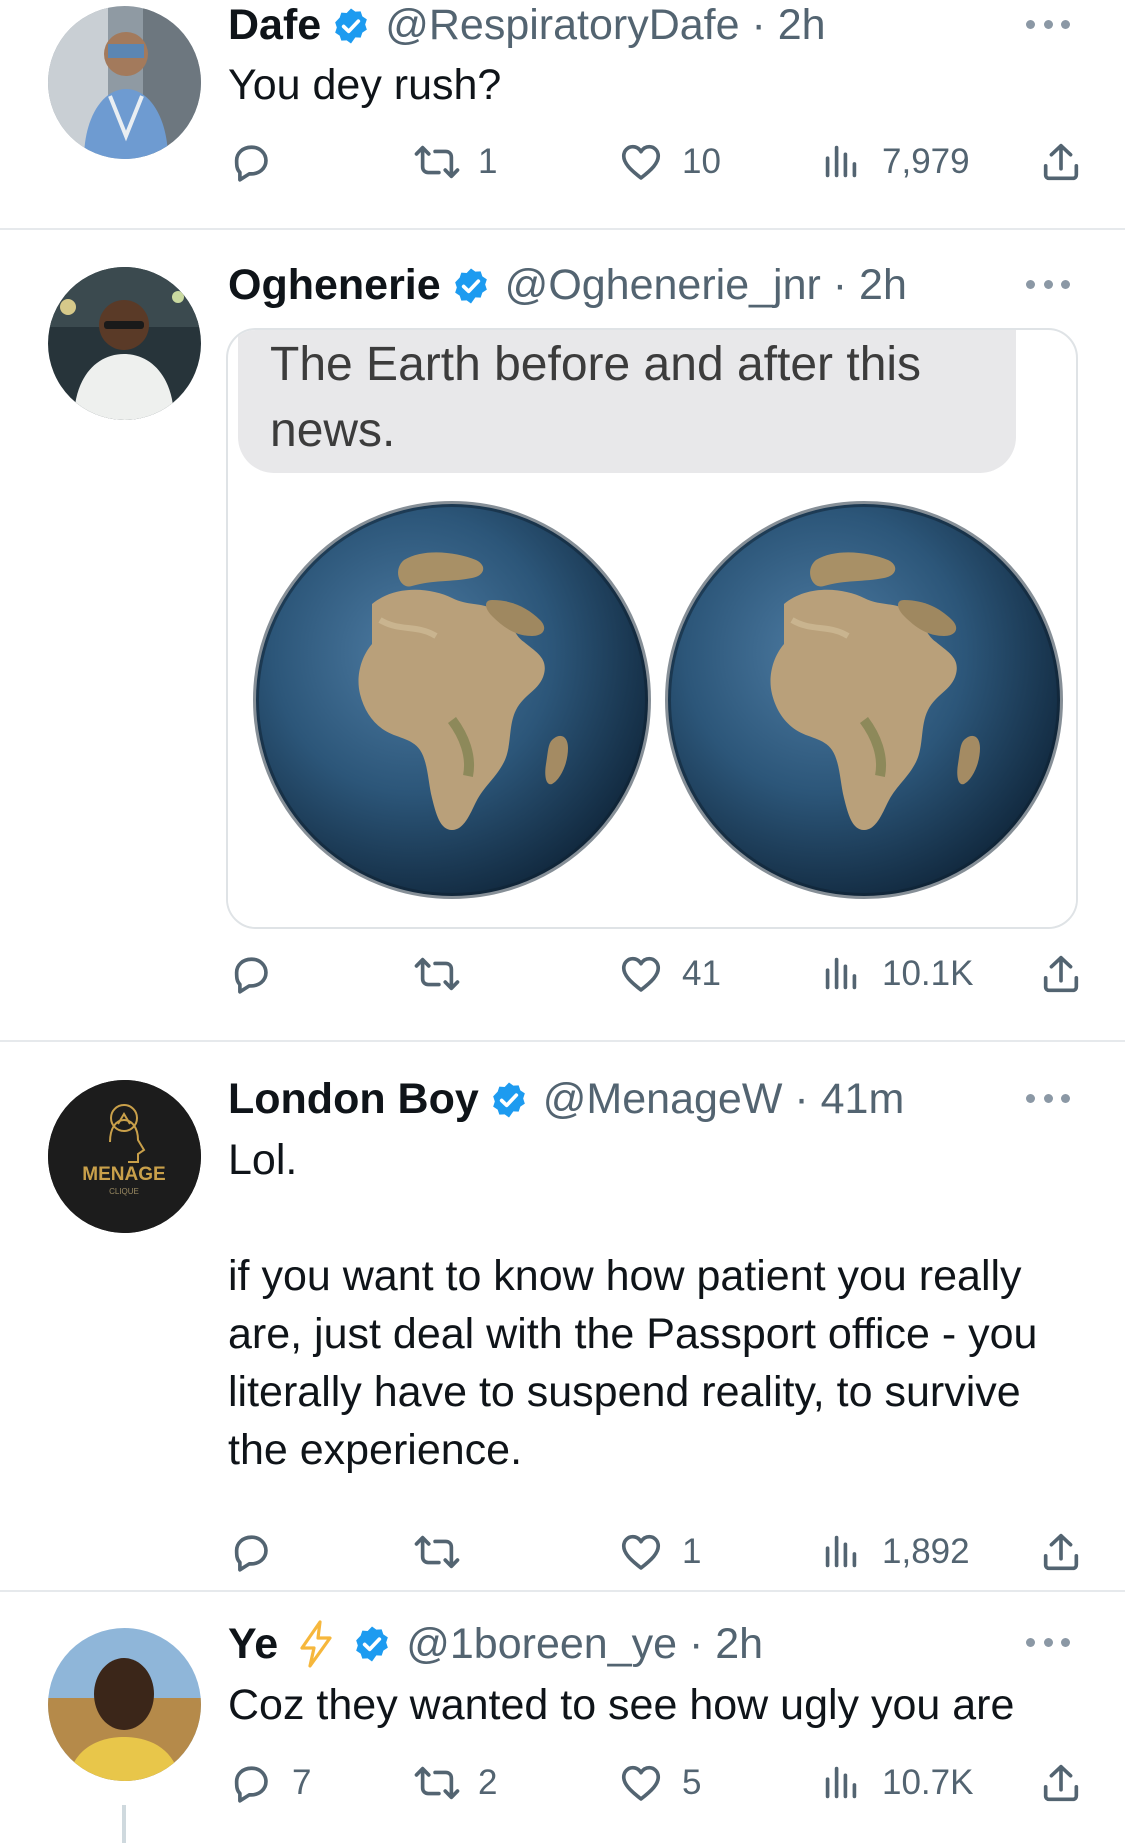  I want to click on tweet-header: London Boy @MenageW · 41m, so click(566, 1099).